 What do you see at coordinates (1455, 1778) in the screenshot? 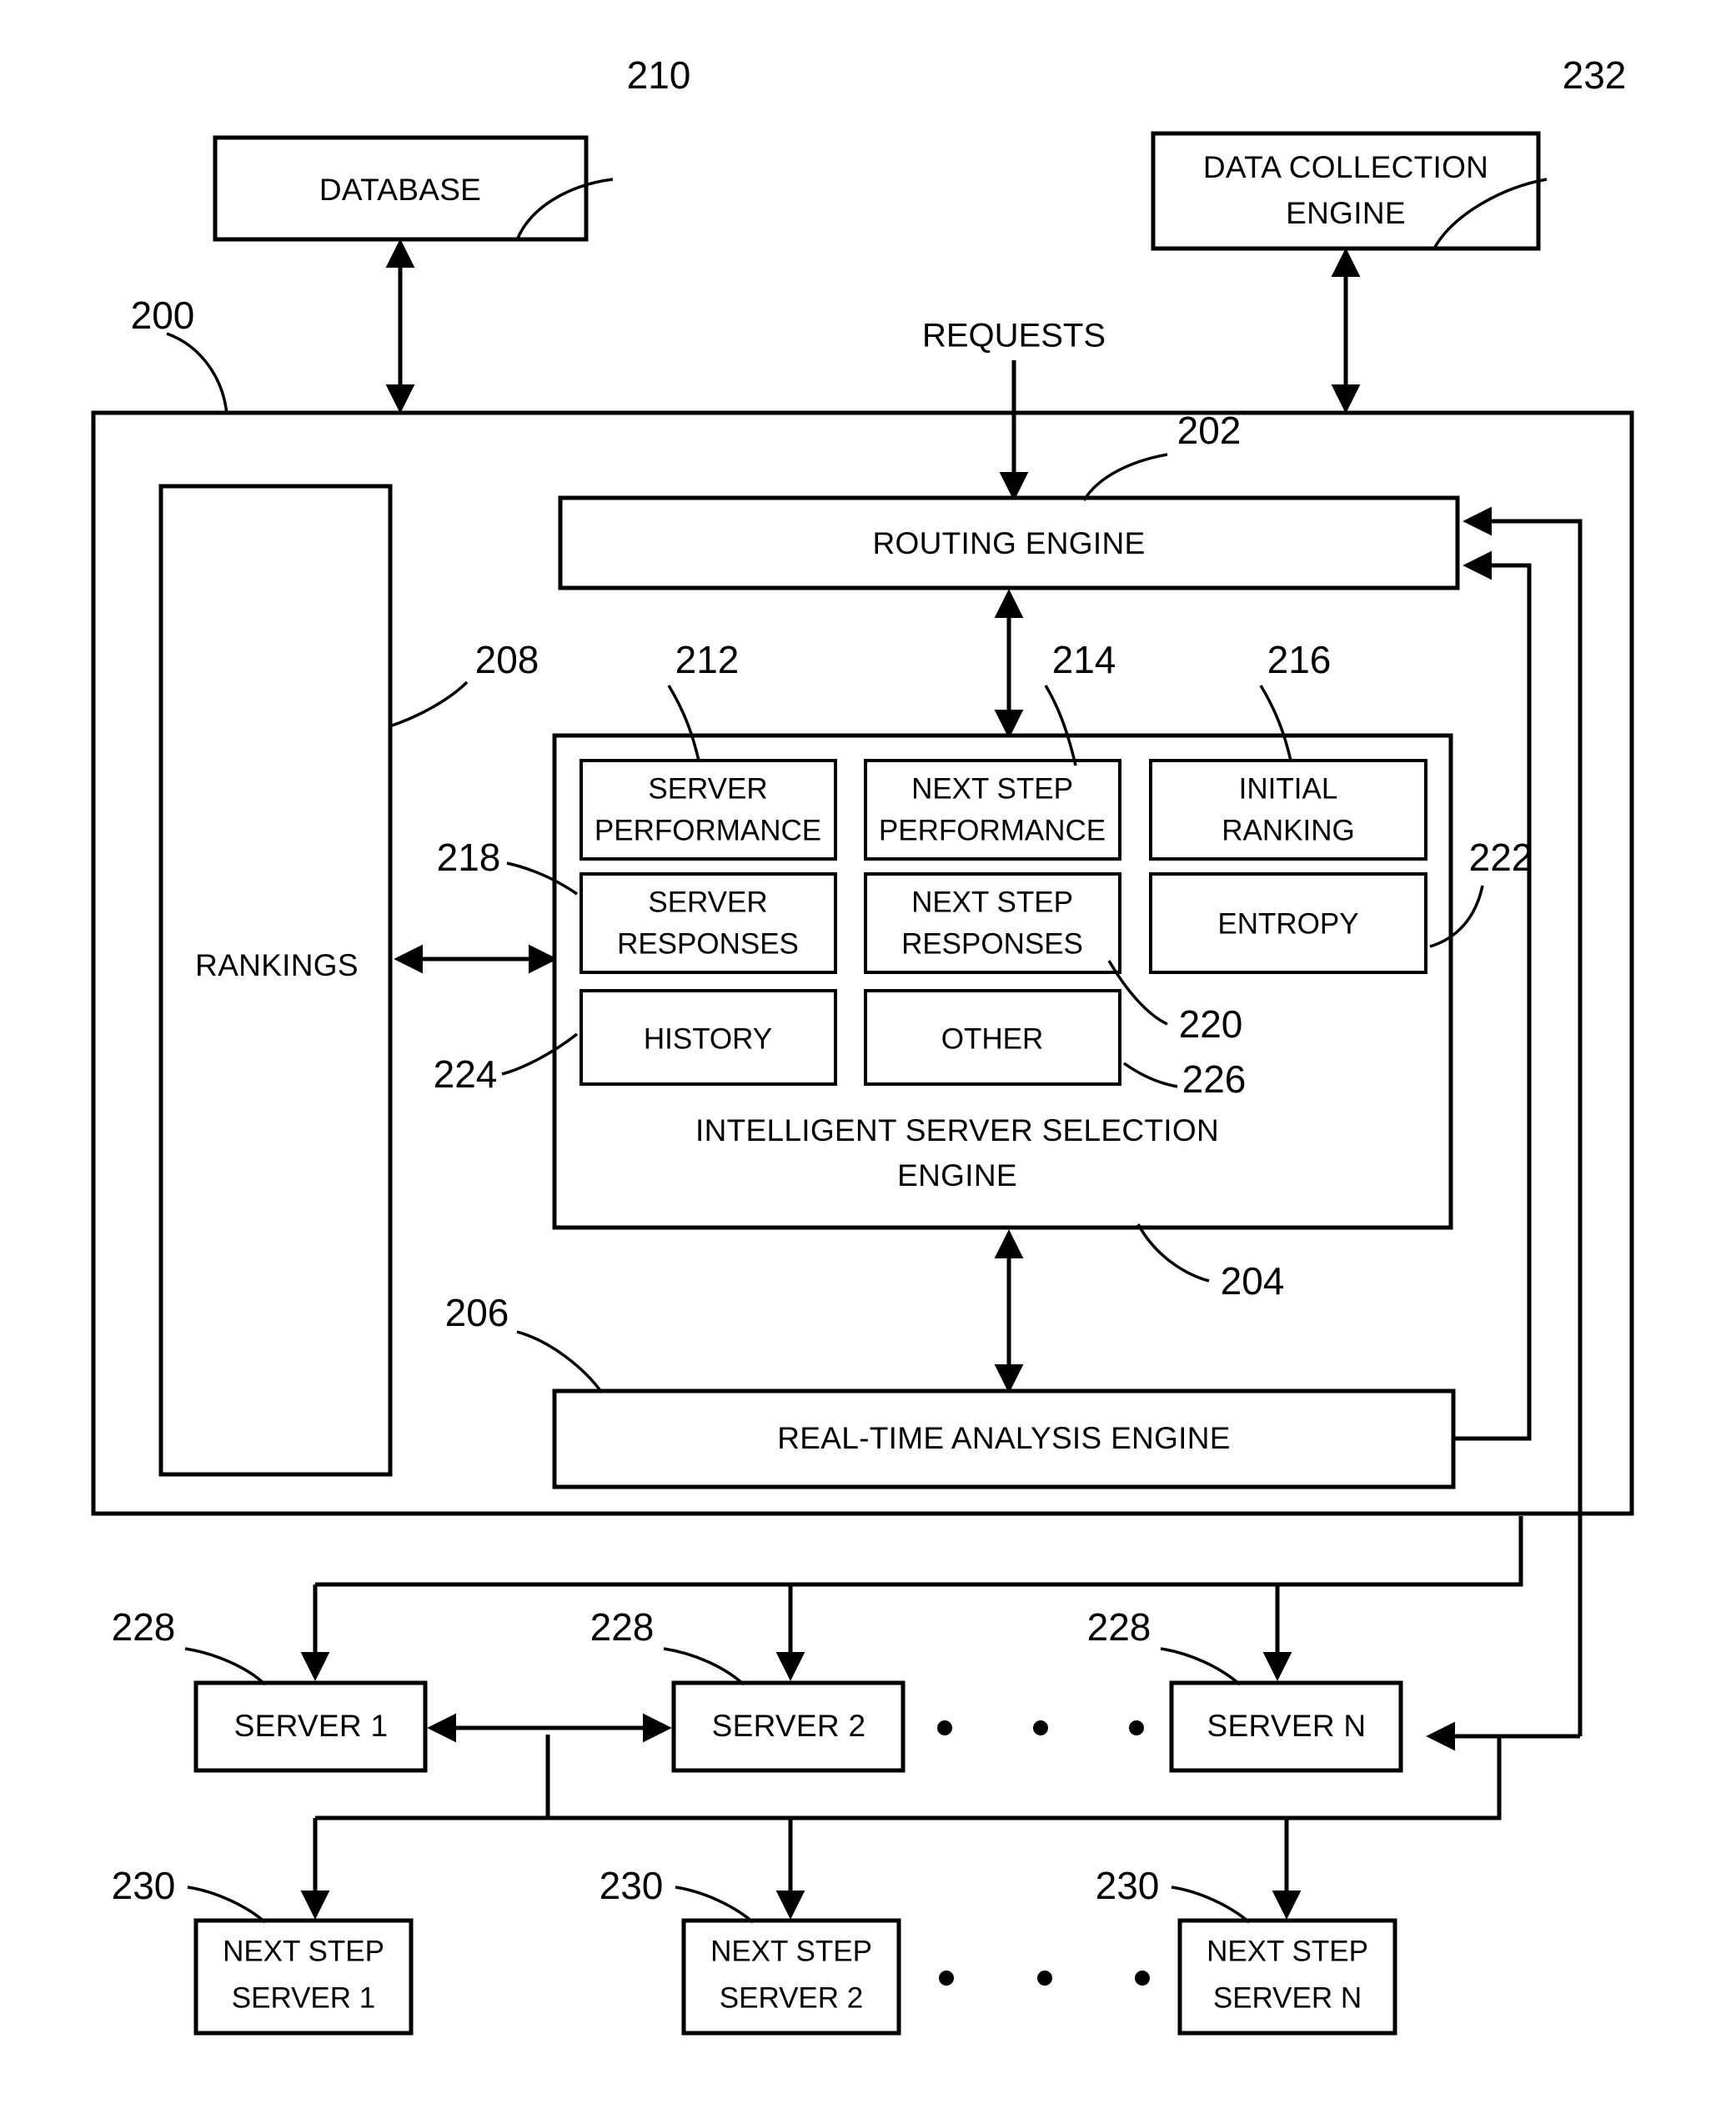
I see `next-step-bus-right-riser` at bounding box center [1455, 1778].